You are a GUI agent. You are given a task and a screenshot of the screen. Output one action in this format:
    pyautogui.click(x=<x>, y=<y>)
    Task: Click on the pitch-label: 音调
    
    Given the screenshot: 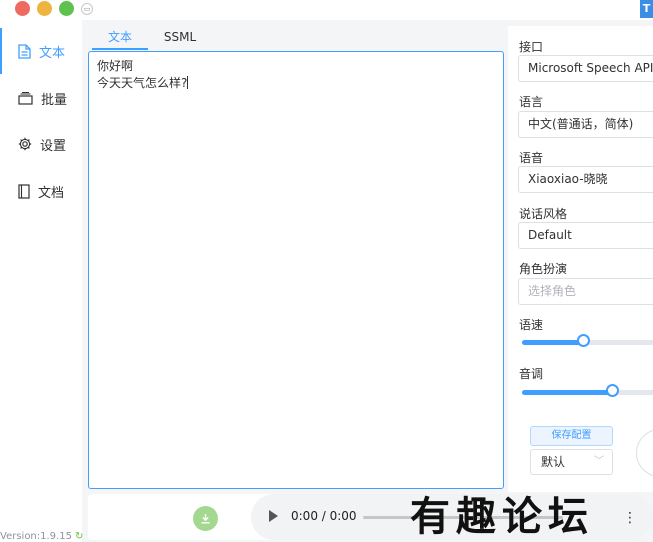 What is the action you would take?
    pyautogui.click(x=531, y=374)
    